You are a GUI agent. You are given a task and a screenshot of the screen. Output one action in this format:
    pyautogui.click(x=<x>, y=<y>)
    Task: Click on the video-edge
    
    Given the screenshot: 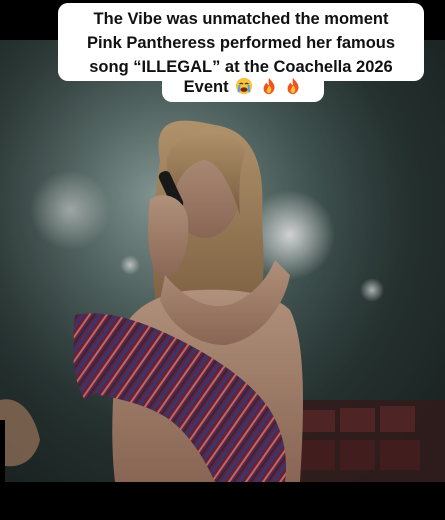 What is the action you would take?
    pyautogui.click(x=2, y=451)
    